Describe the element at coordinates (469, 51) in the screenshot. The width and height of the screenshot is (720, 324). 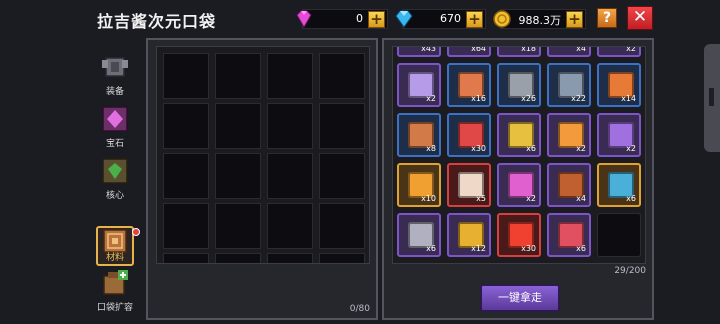
I see `material-slot: x64` at that location.